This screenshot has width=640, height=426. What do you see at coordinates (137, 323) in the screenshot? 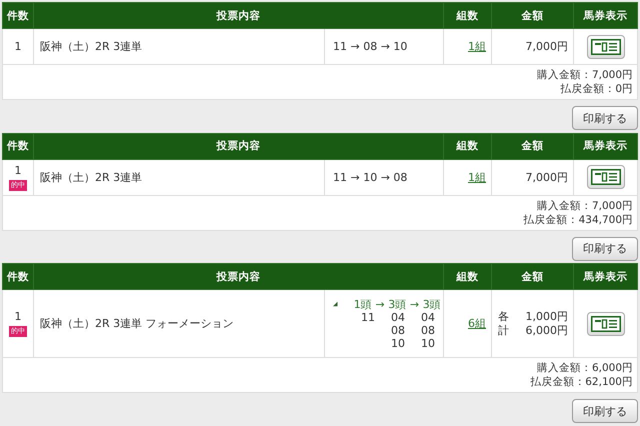
I see `race-name: 阪神（土）2R 3連単 フォーメーション` at bounding box center [137, 323].